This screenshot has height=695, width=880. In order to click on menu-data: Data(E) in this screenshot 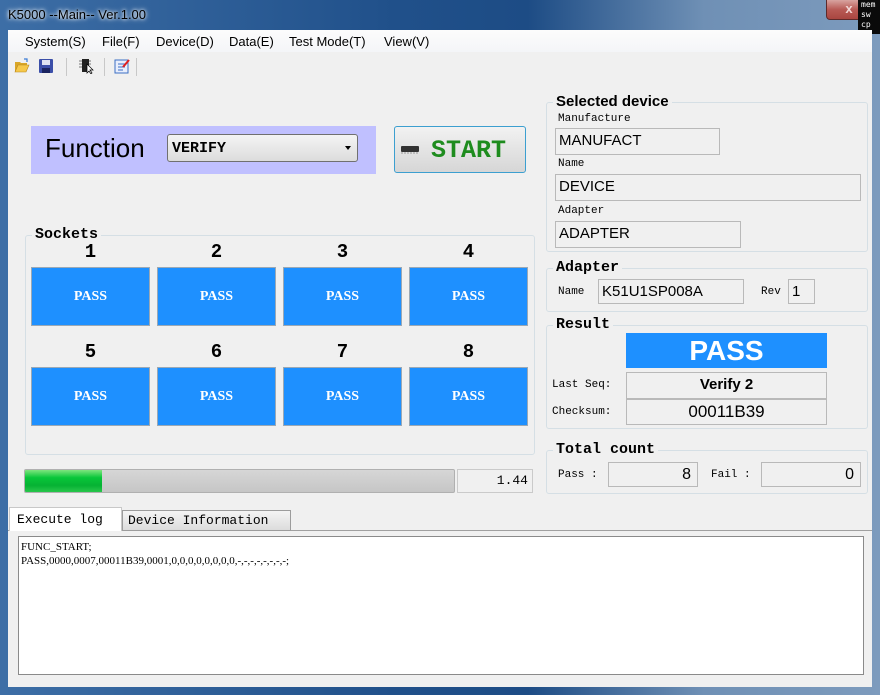, I will do `click(251, 41)`.